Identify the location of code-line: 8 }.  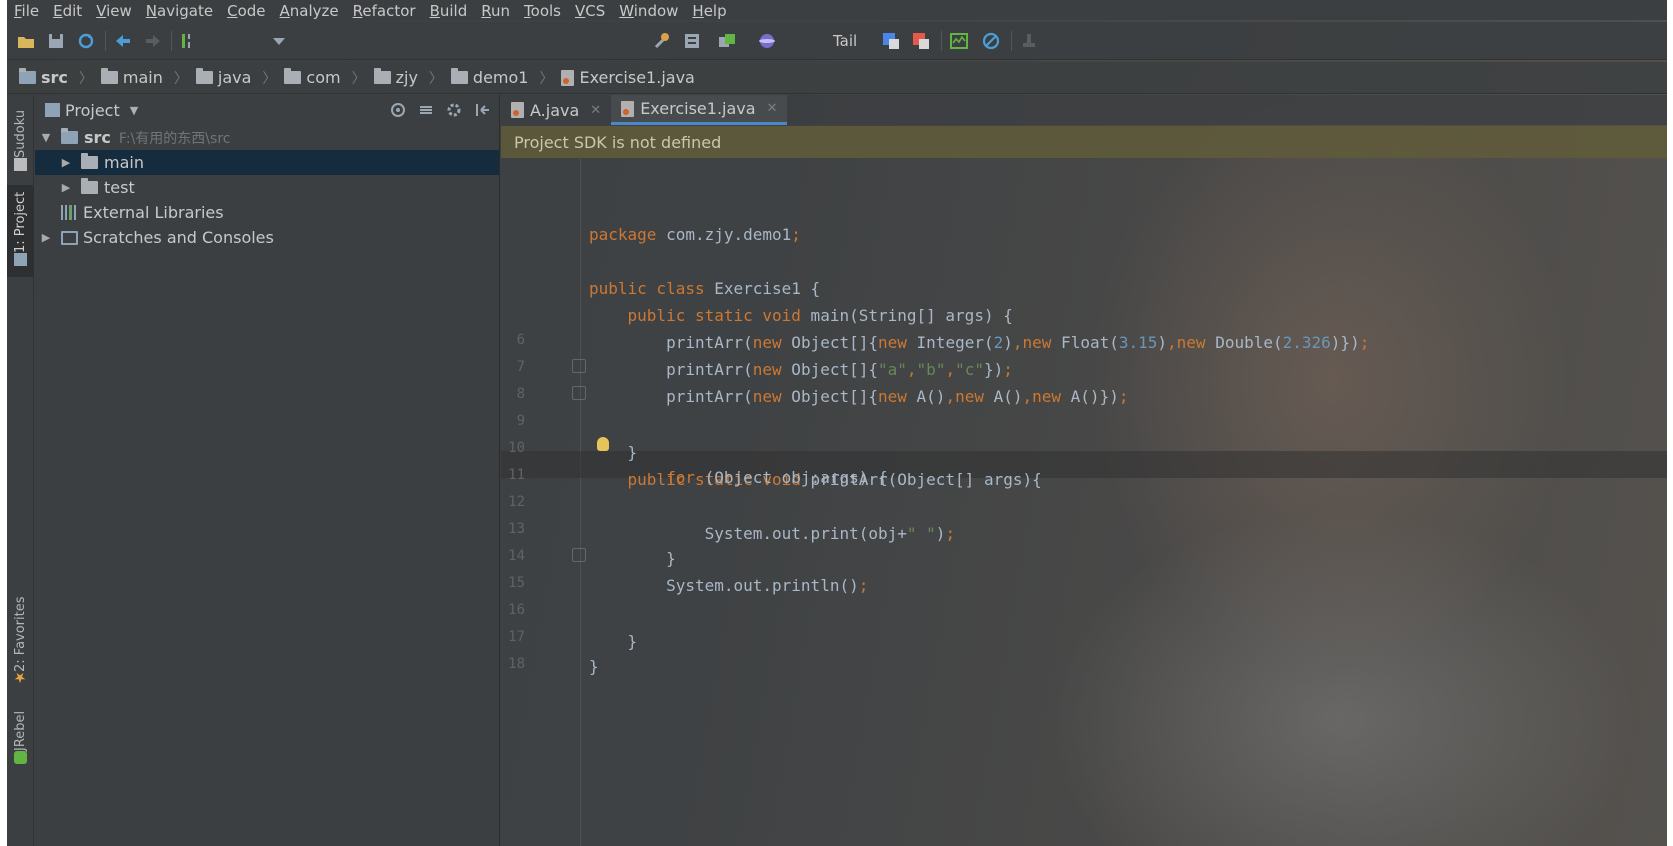
(1084, 406).